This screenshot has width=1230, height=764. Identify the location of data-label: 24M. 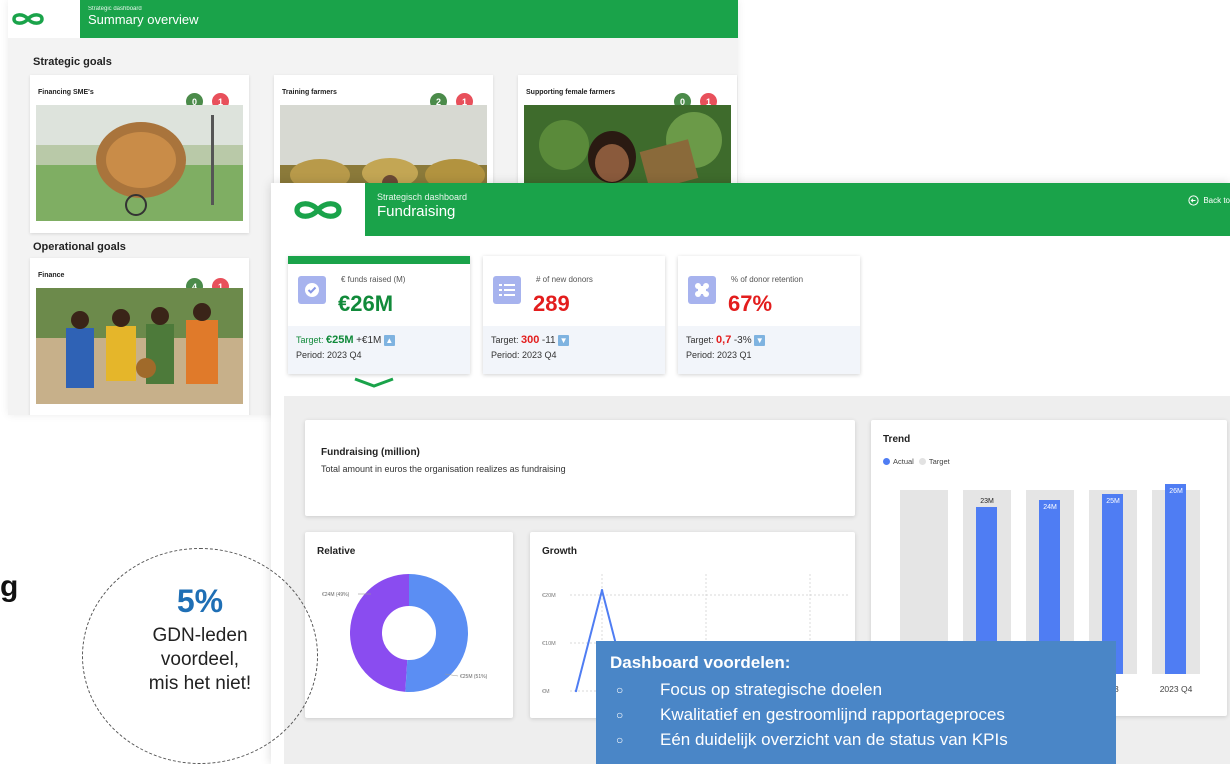
(1050, 507).